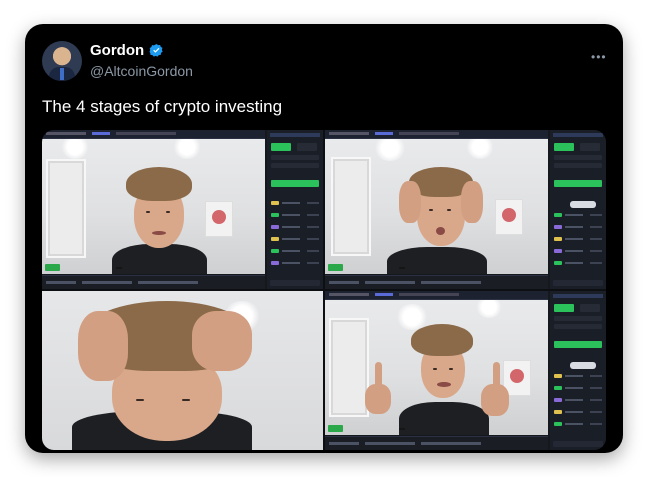 The image size is (648, 477). I want to click on verified-badge-icon, so click(156, 50).